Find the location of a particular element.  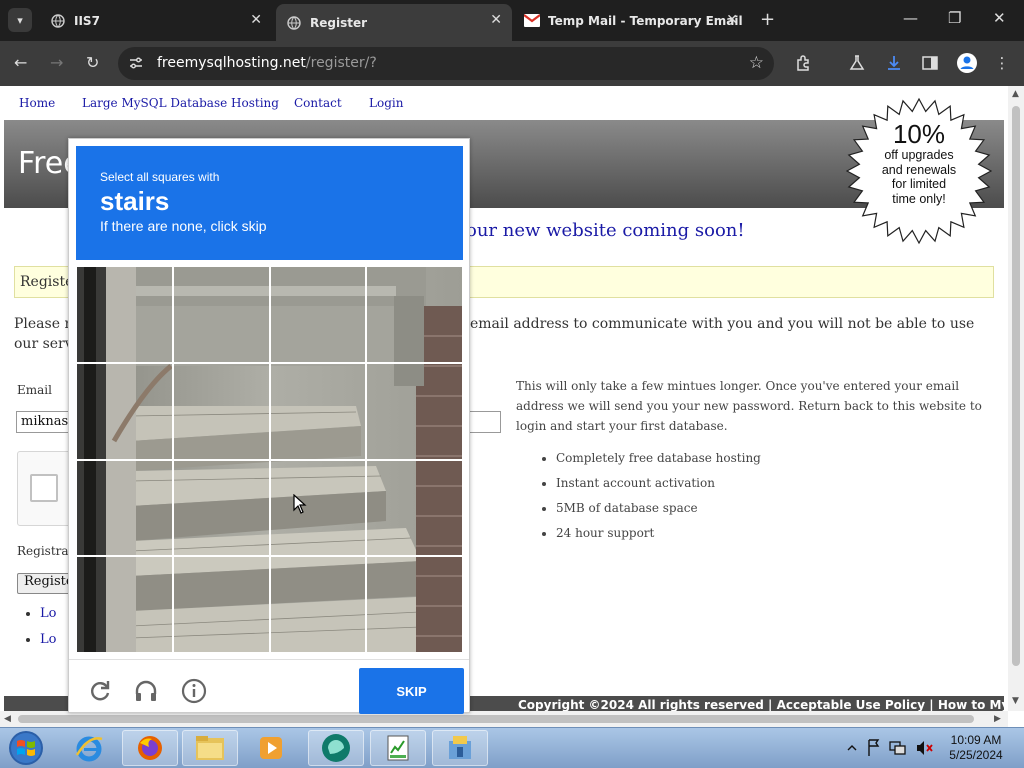

extensions-icon is located at coordinates (804, 63).